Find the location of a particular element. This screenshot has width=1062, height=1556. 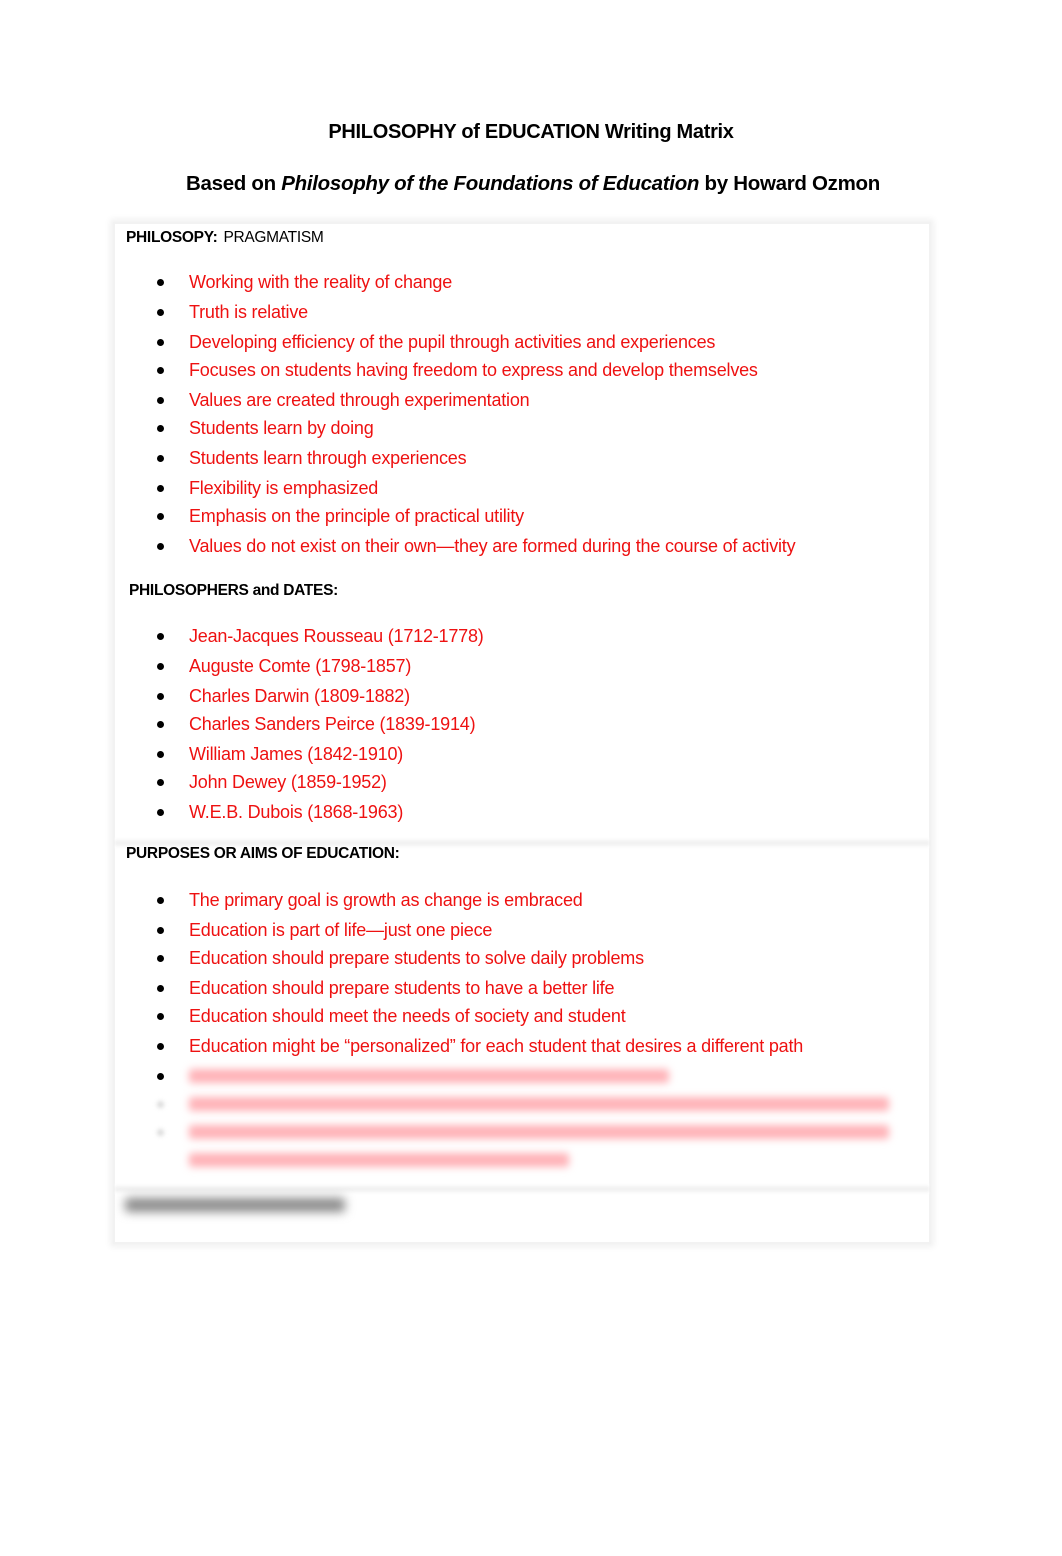

list-item: Auguste Comte (1798-1857) is located at coordinates (319, 666).